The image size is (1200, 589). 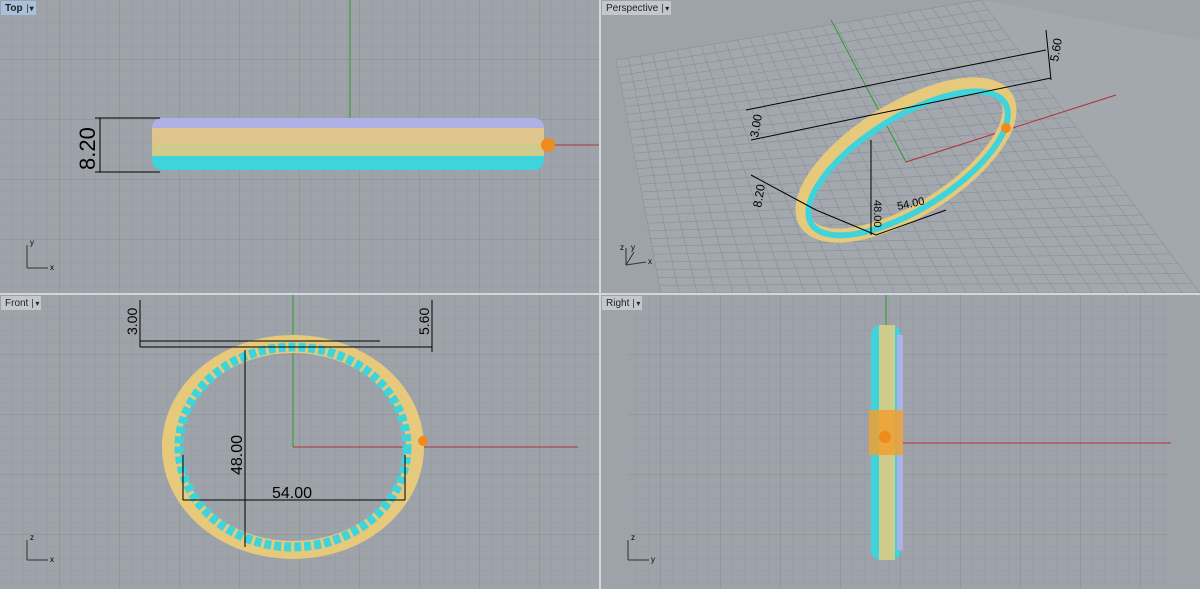 I want to click on viewport-title: Right, so click(x=618, y=303).